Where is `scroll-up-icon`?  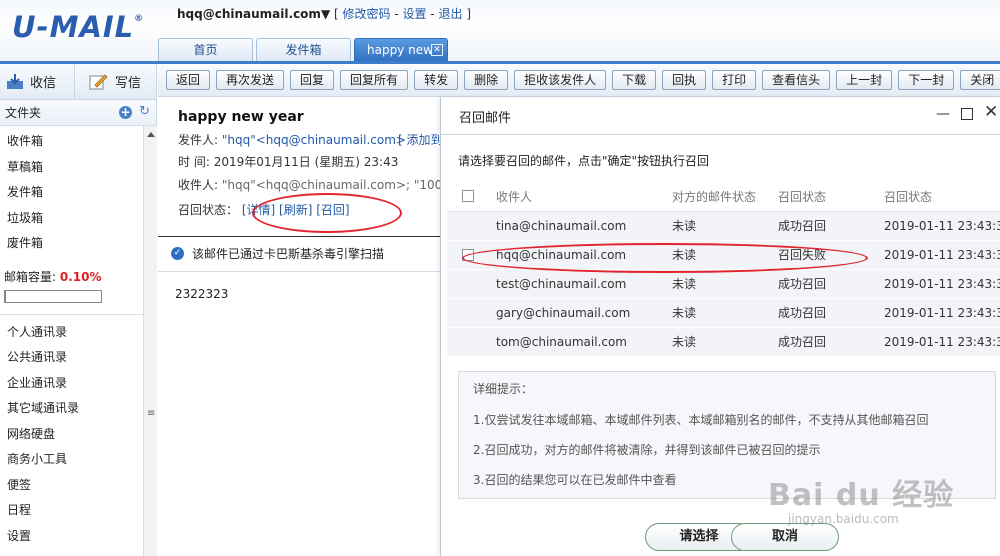
scroll-up-icon is located at coordinates (151, 134).